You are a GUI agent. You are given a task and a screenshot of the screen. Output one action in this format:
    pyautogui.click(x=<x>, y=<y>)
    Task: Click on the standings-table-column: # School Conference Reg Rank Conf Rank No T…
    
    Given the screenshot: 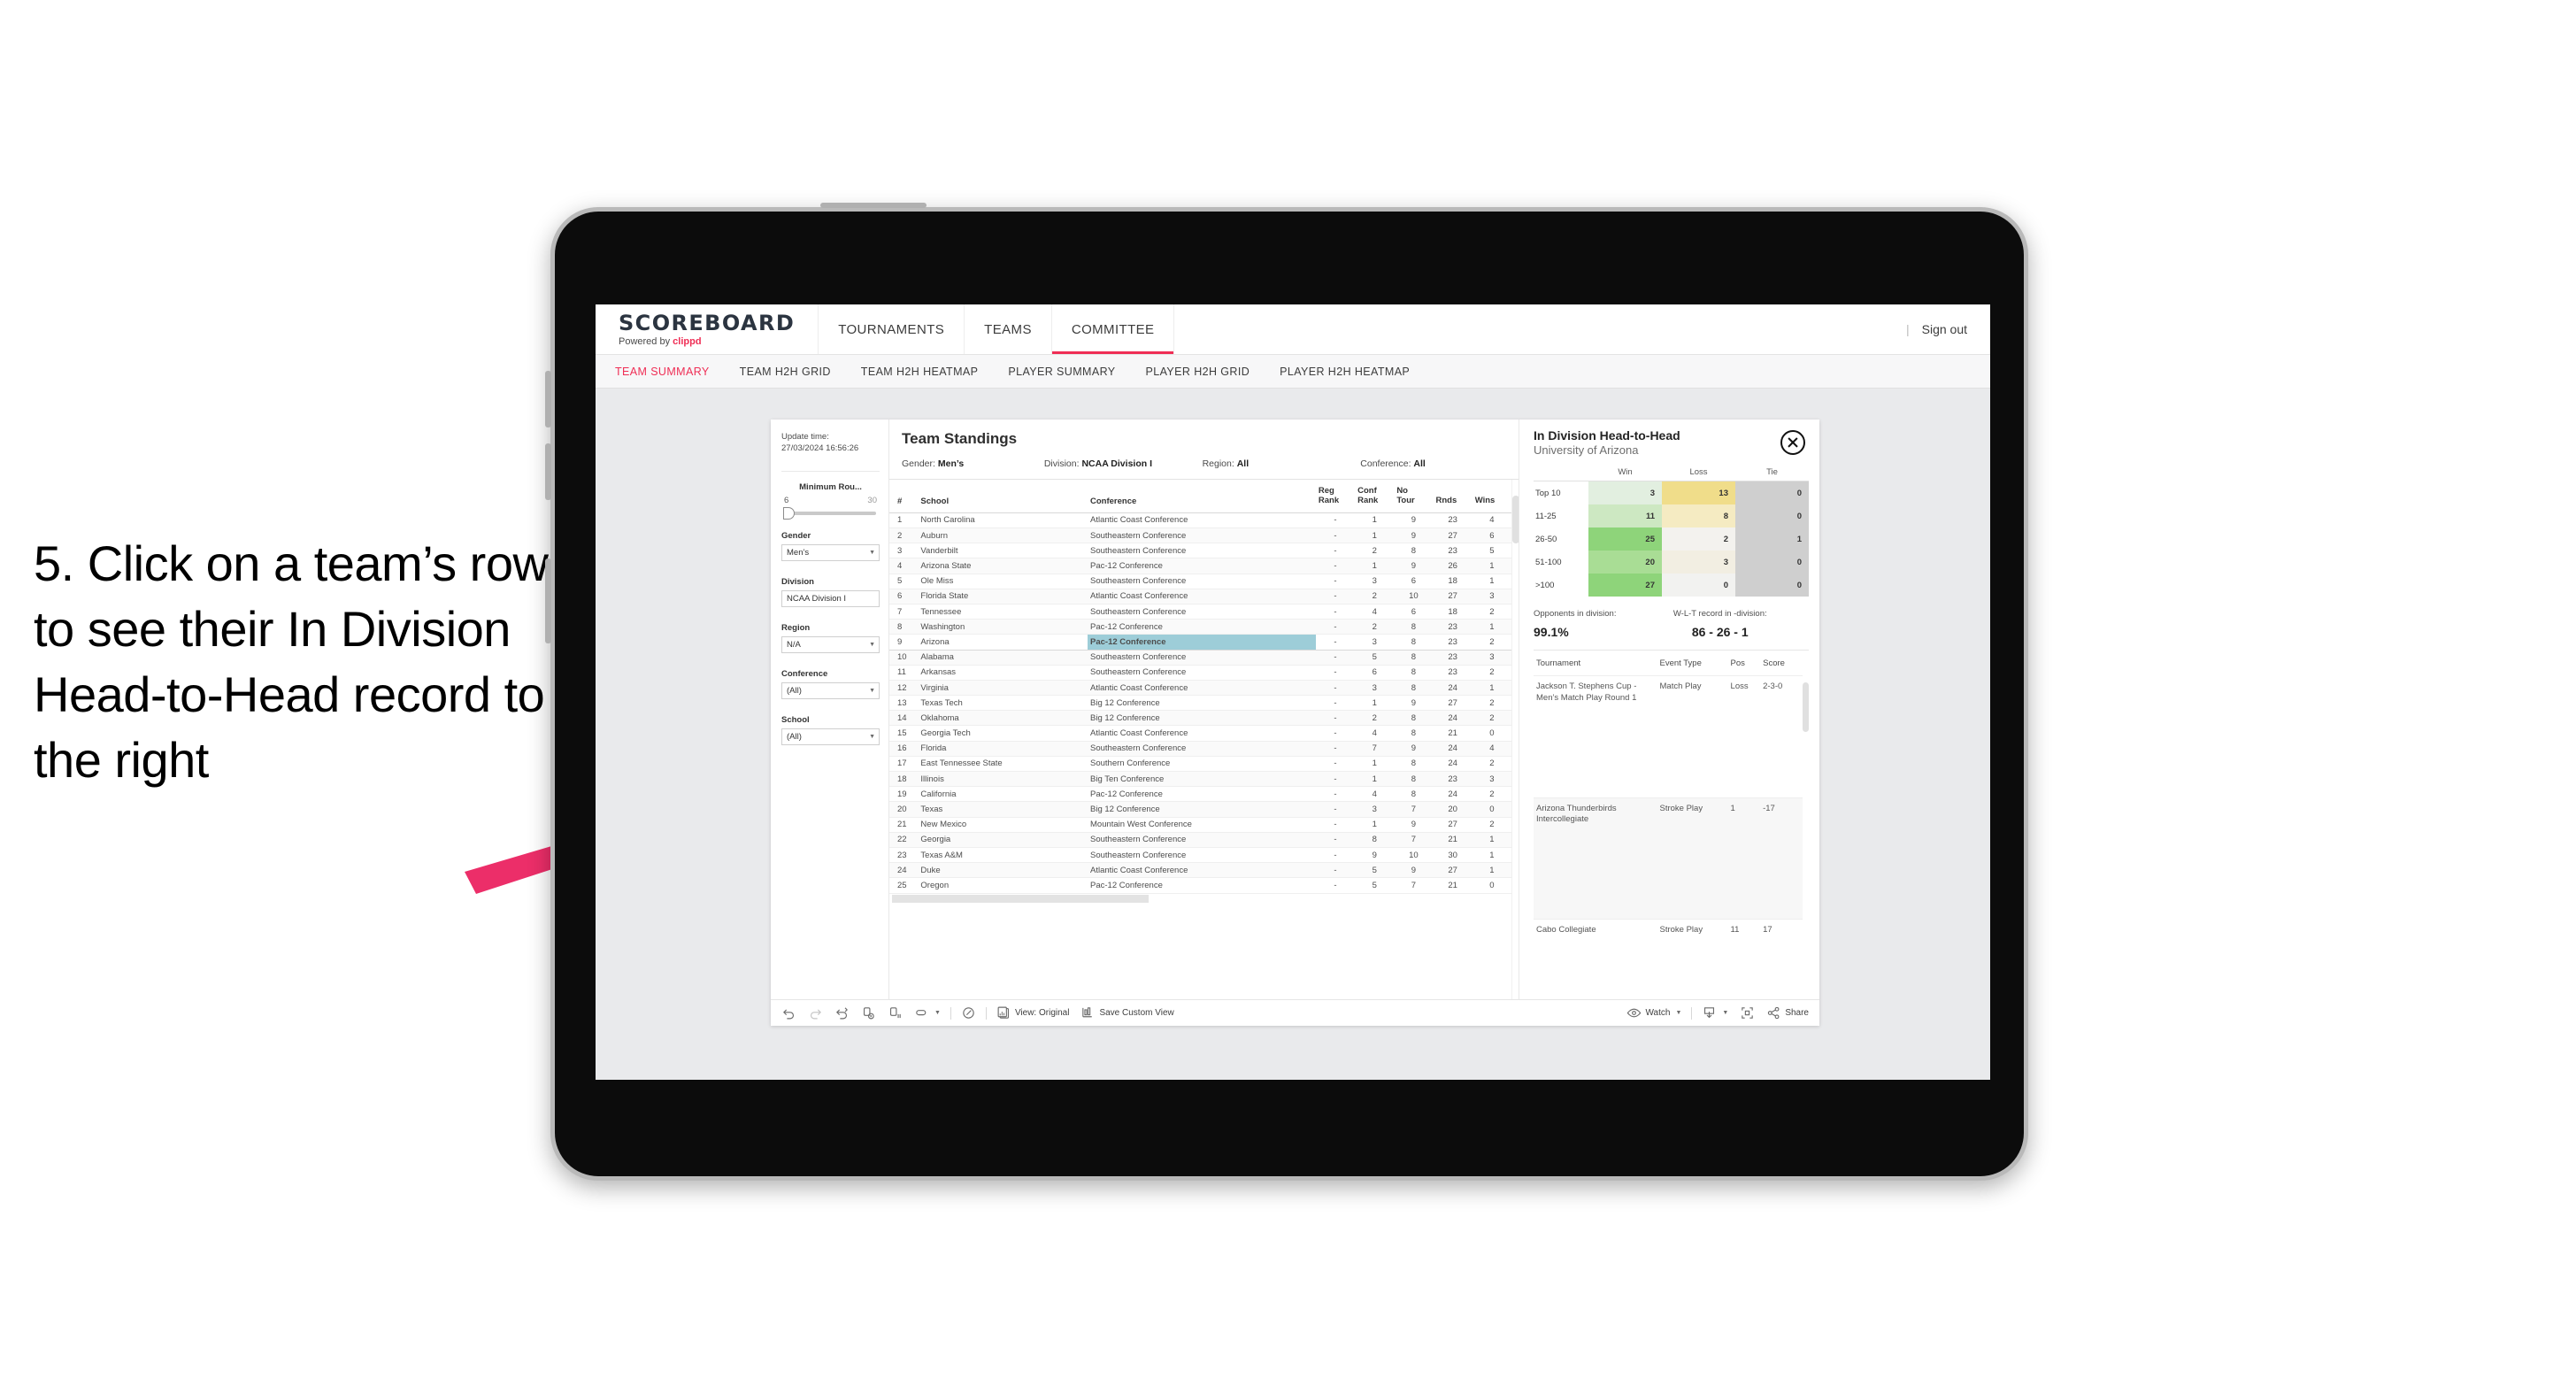 What is the action you would take?
    pyautogui.click(x=1200, y=739)
    